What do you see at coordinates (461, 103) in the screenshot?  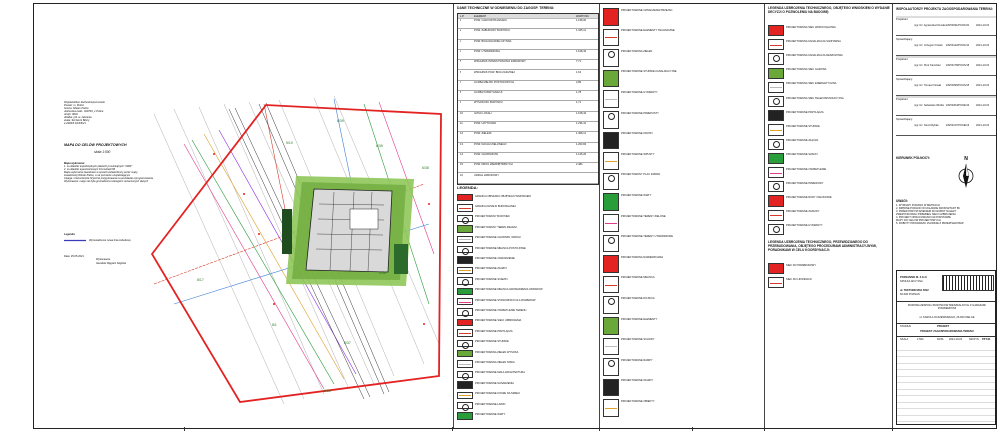 I see `row-number: 9` at bounding box center [461, 103].